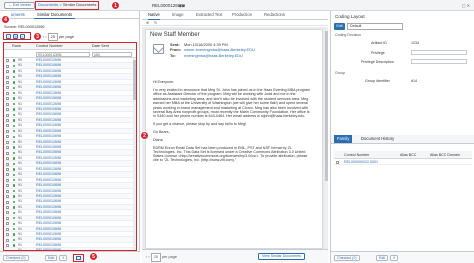 This screenshot has height=263, width=474. I want to click on family-row: REL000000022.0001, so click(403, 162).